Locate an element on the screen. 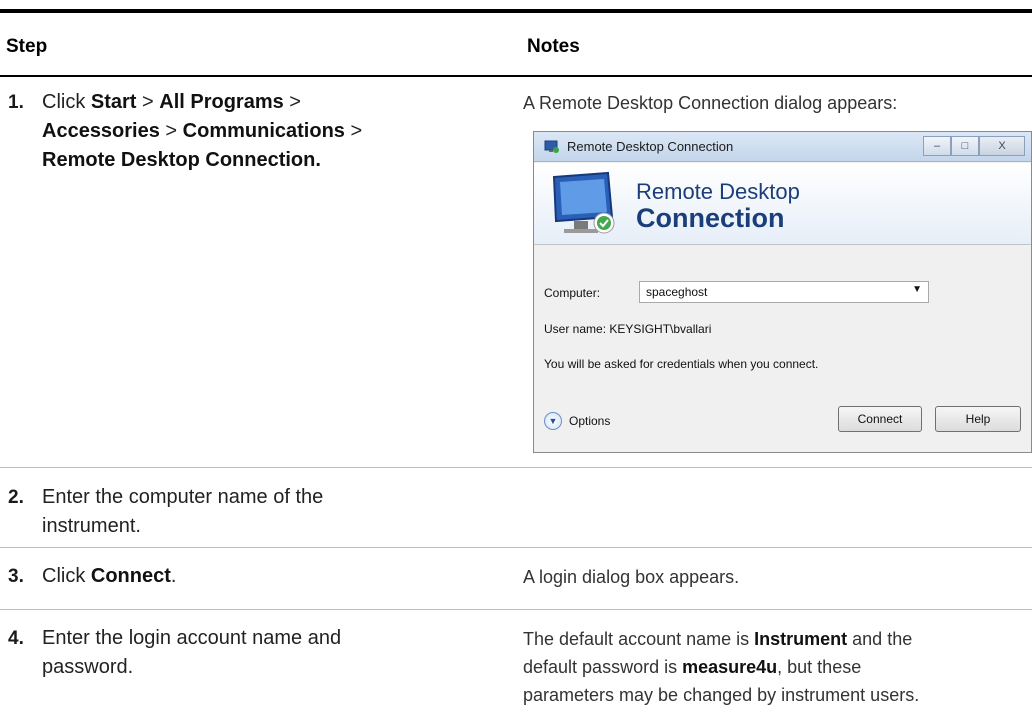  step-1-text-part: Click is located at coordinates (66, 102).